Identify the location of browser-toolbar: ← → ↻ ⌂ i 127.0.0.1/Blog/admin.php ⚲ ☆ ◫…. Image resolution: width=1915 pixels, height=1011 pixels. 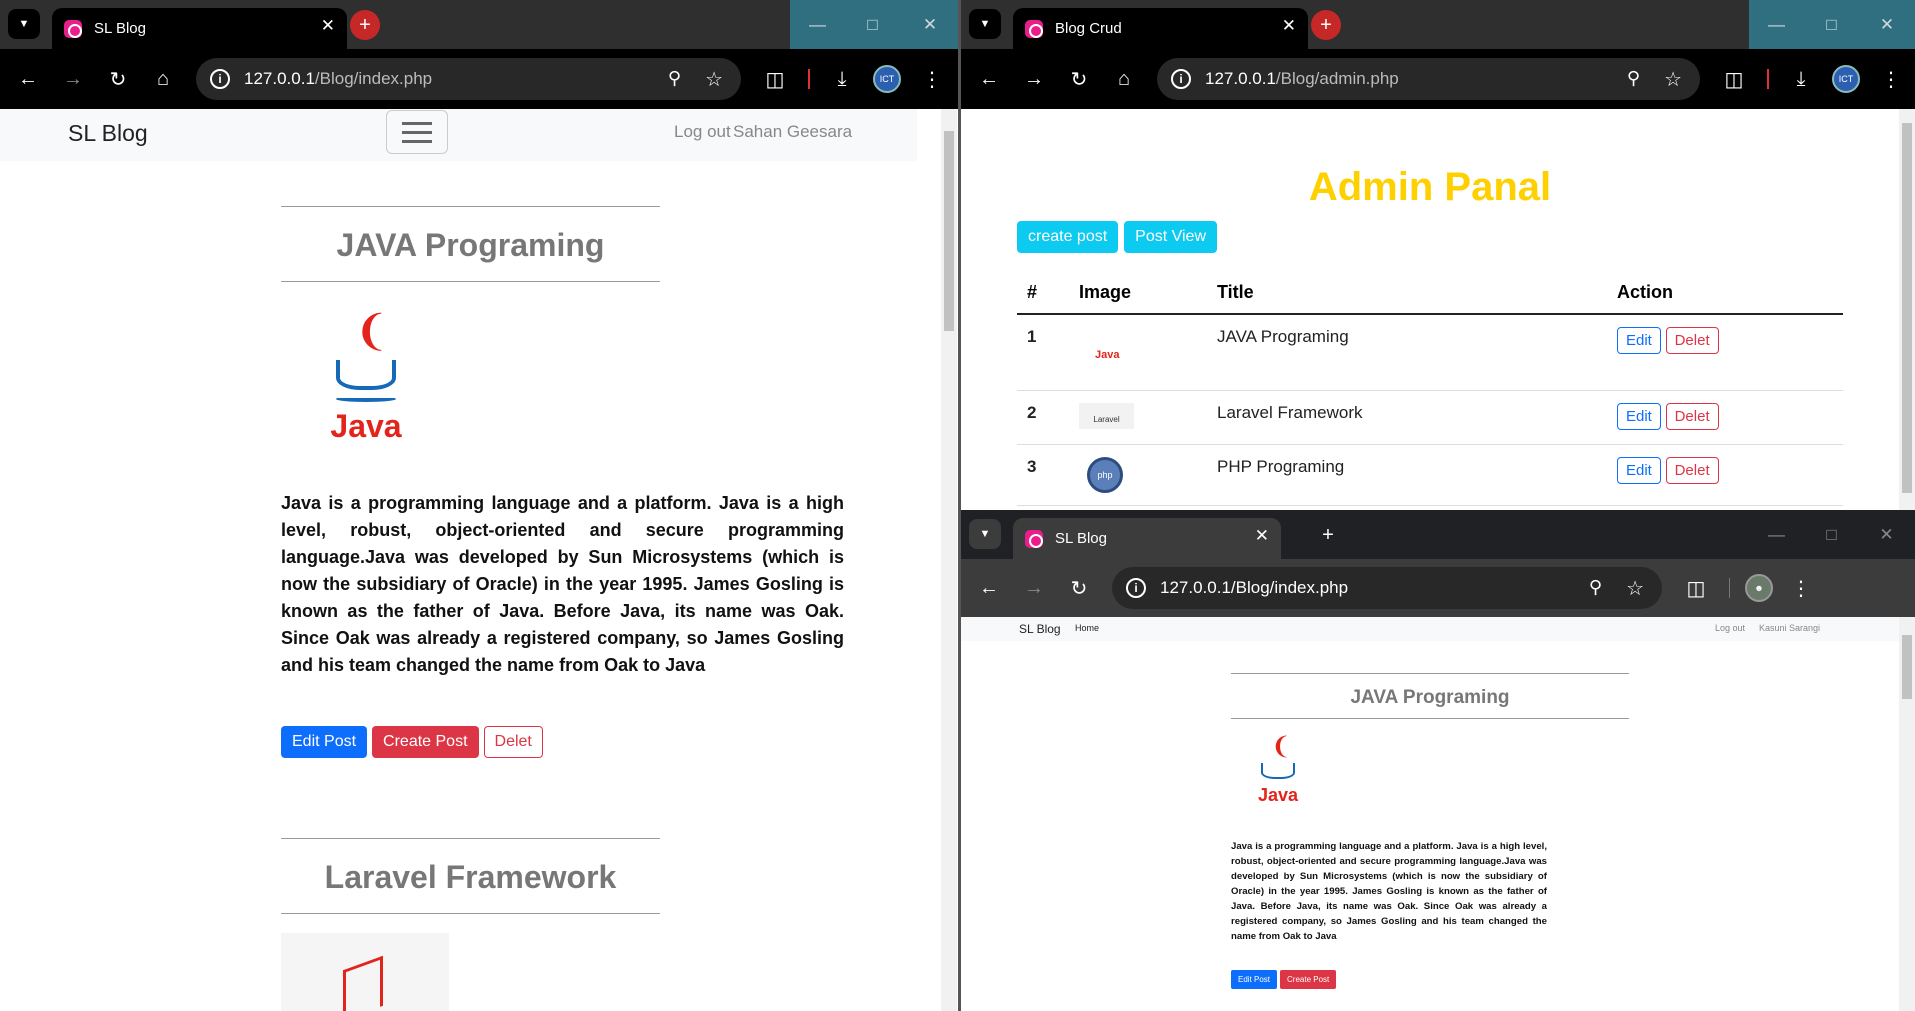
(1438, 79).